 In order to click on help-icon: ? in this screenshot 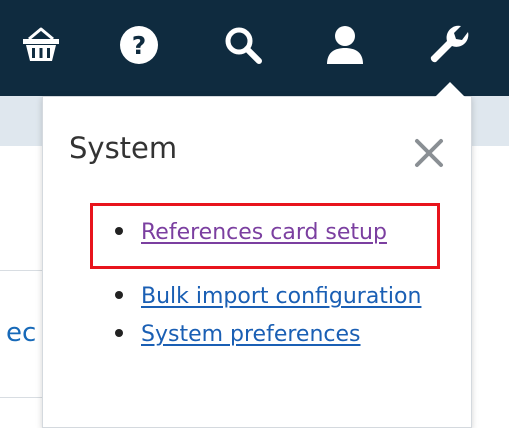, I will do `click(139, 45)`.